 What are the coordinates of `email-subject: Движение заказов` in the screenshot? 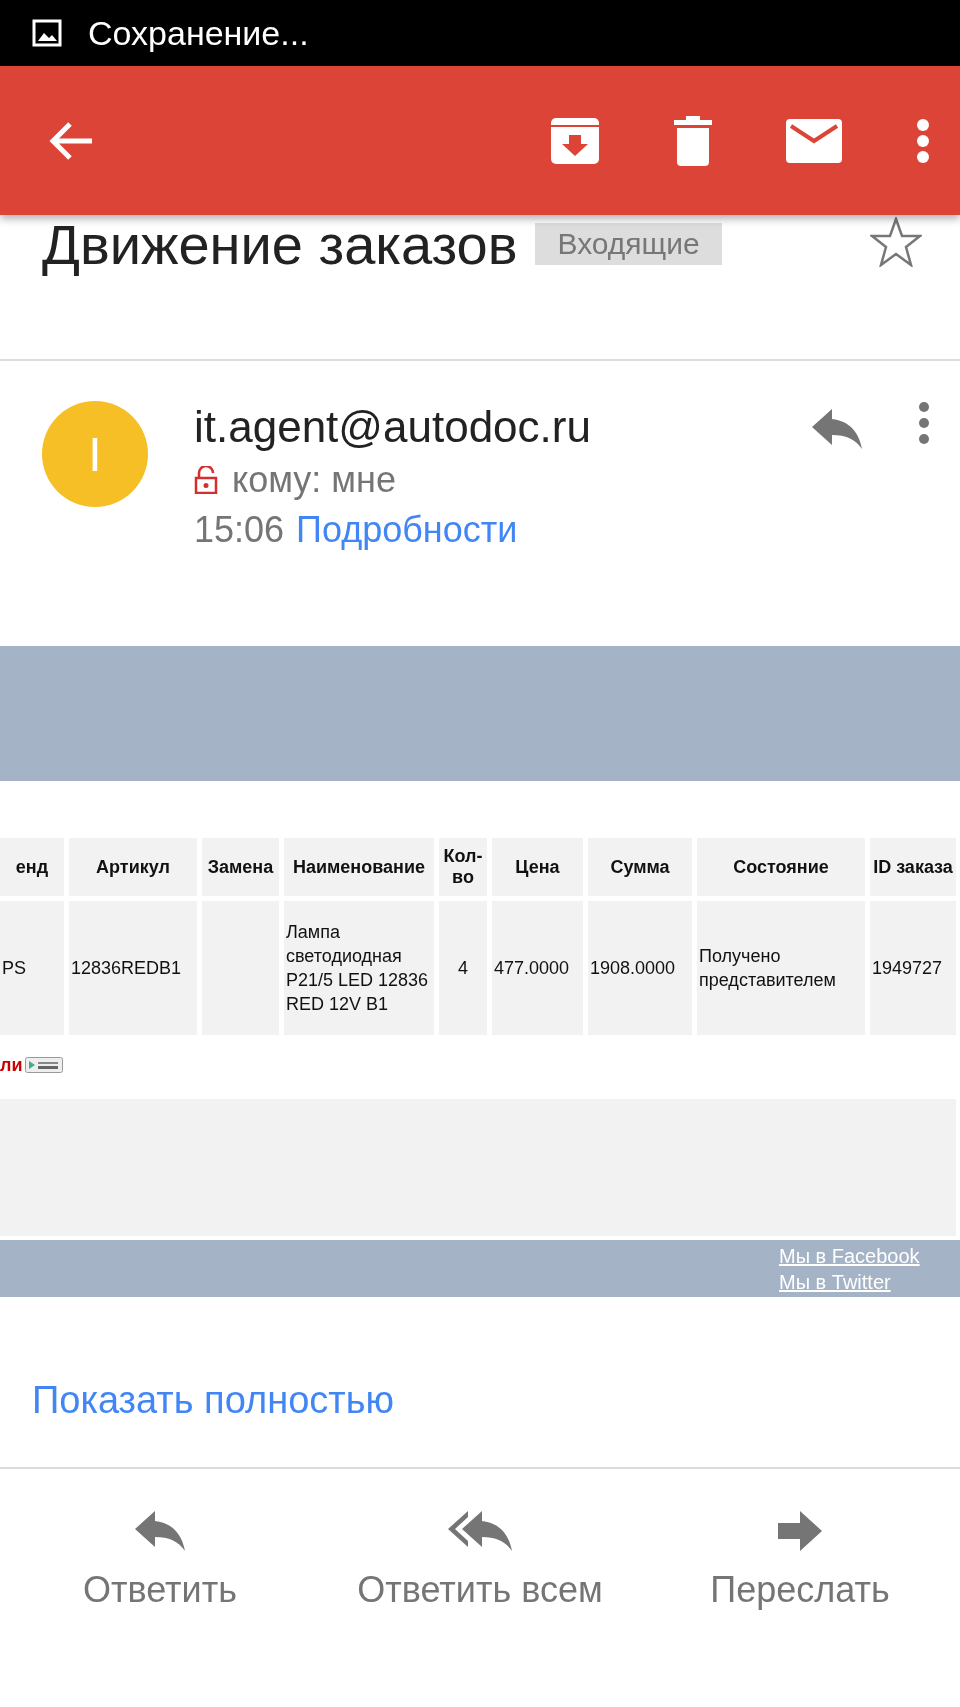 It's located at (280, 245).